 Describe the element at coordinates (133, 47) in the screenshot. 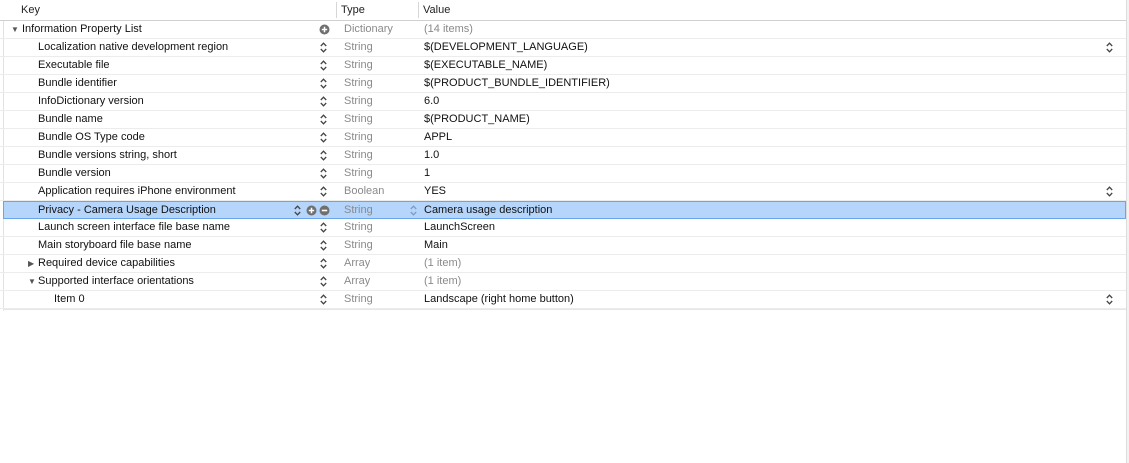

I see `key-label: Localization native development region` at that location.